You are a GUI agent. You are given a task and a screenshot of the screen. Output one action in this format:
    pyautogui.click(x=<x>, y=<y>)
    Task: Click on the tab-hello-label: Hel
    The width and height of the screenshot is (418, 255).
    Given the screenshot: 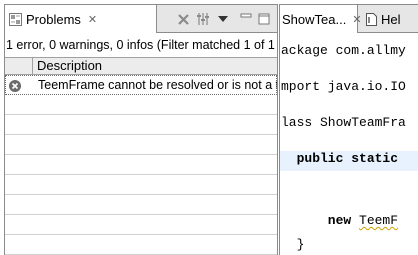 What is the action you would take?
    pyautogui.click(x=391, y=19)
    